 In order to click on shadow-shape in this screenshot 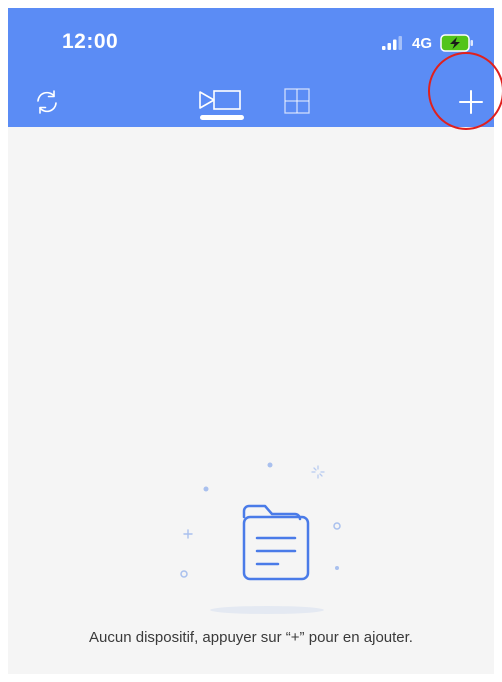, I will do `click(267, 610)`.